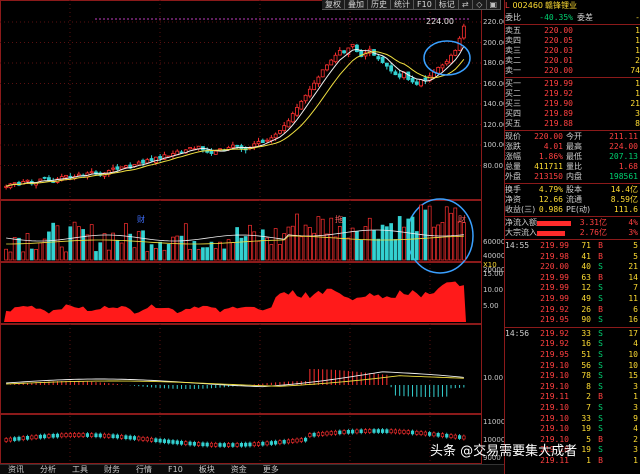 The width and height of the screenshot is (640, 474). What do you see at coordinates (572, 51) in the screenshot?
I see `ask-row: 卖三 220.03 1` at bounding box center [572, 51].